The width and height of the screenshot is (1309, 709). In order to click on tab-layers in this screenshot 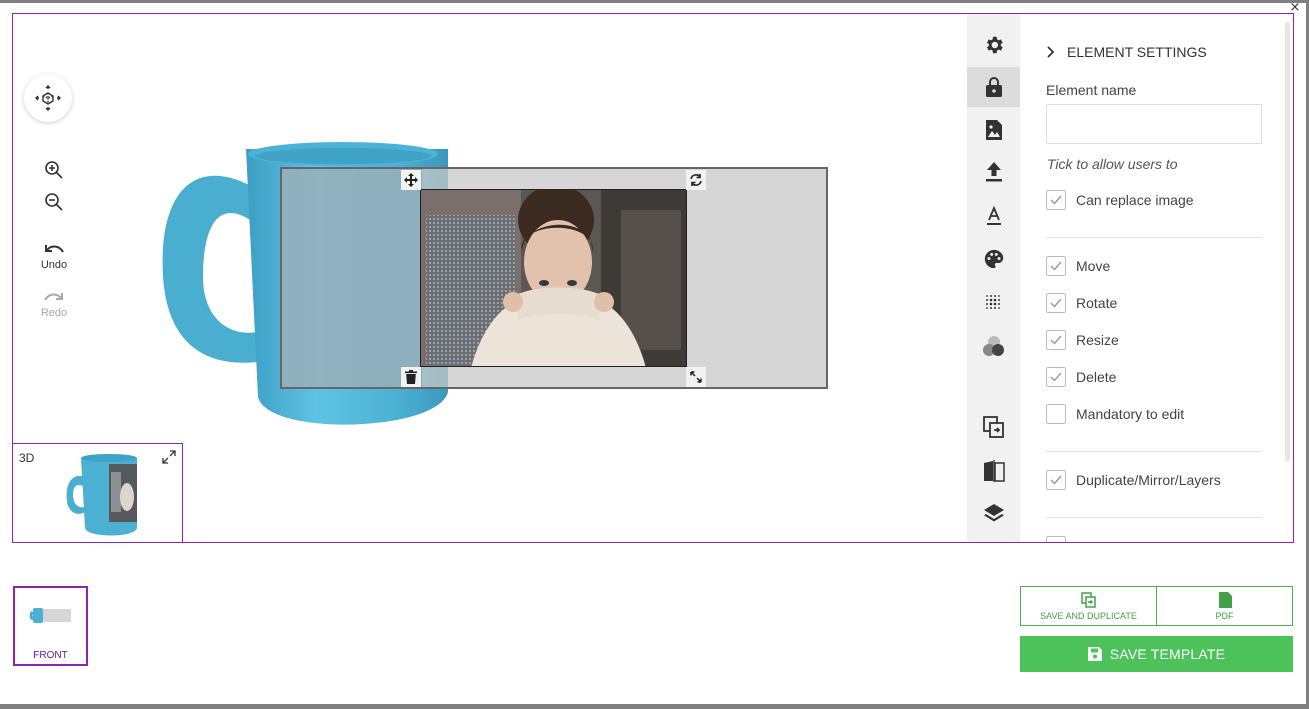, I will do `click(993, 514)`.